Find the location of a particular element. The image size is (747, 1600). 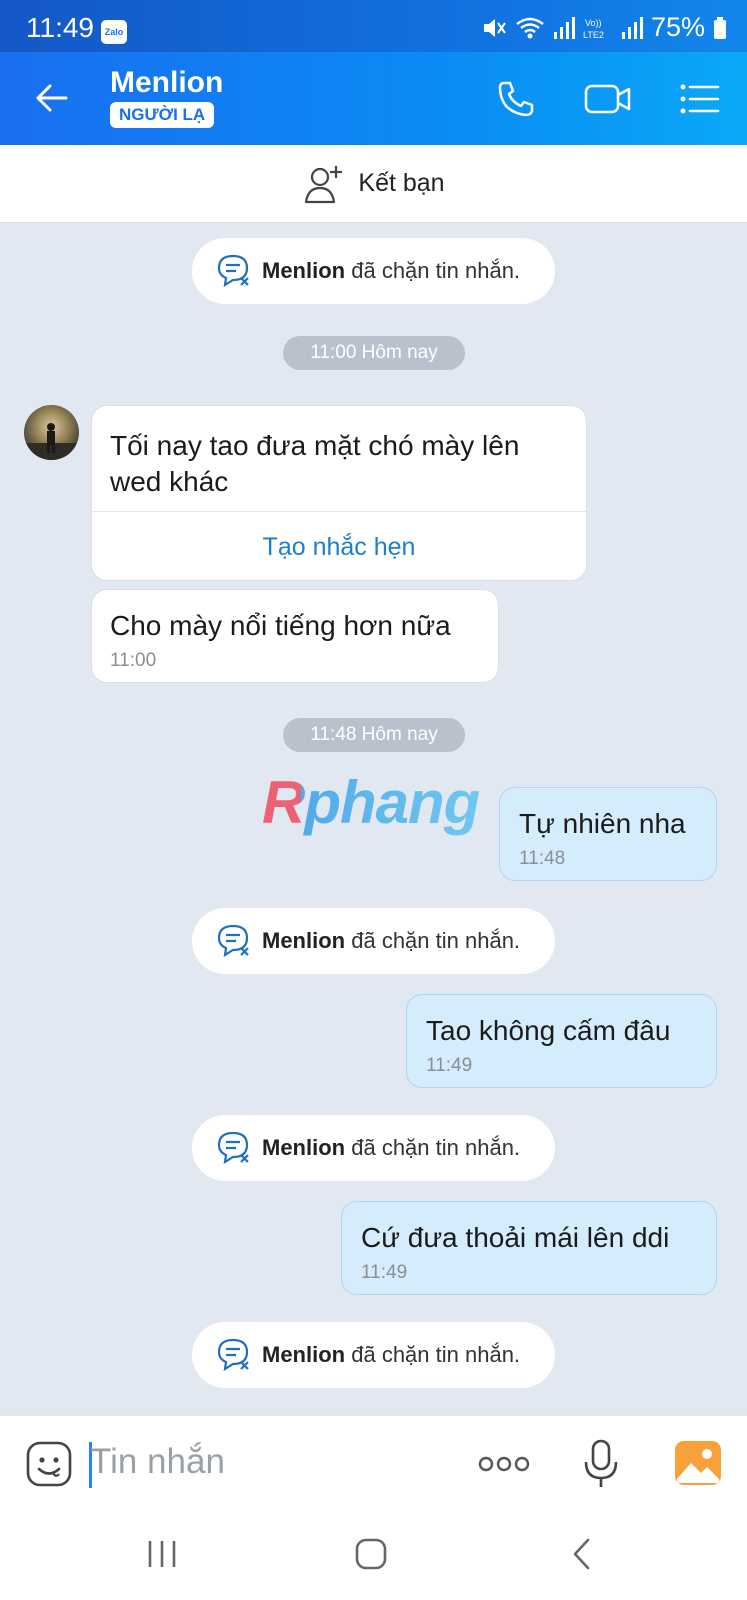

back-nav-icon is located at coordinates (581, 1554).